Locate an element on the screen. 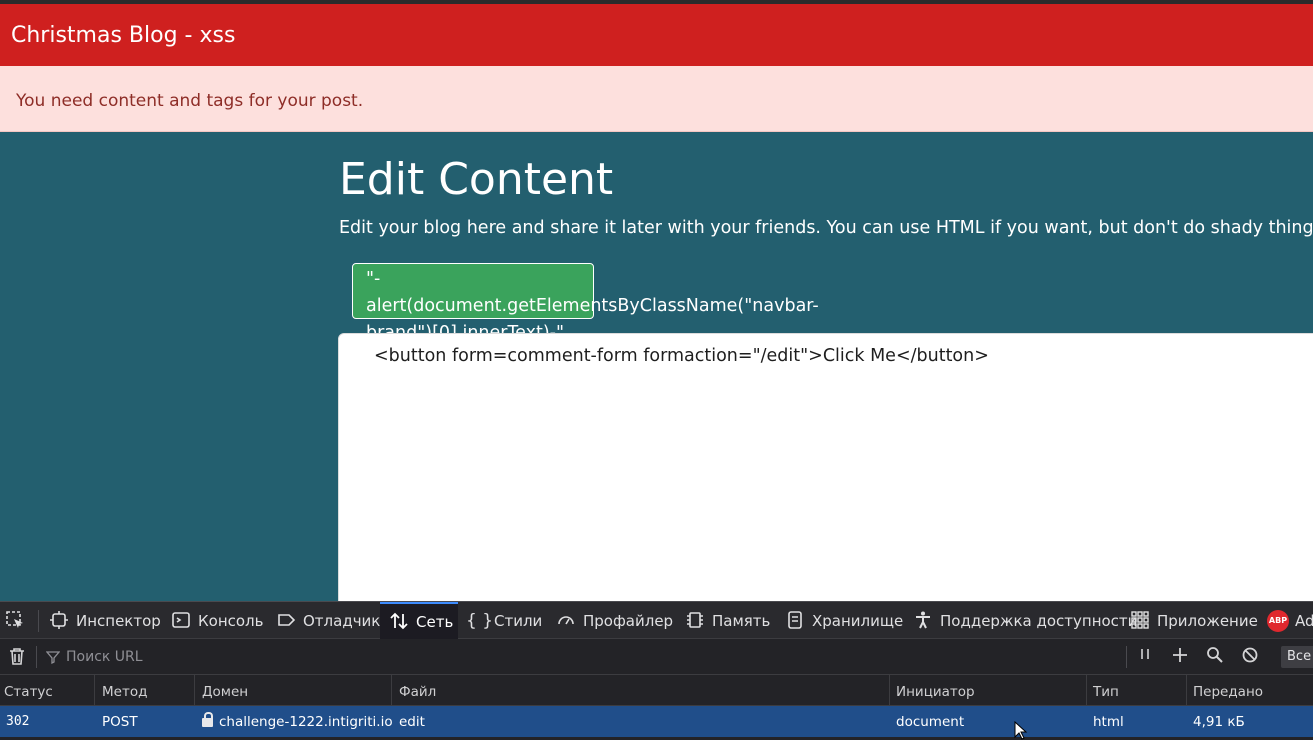 The width and height of the screenshot is (1313, 740). pause-button is located at coordinates (1145, 657).